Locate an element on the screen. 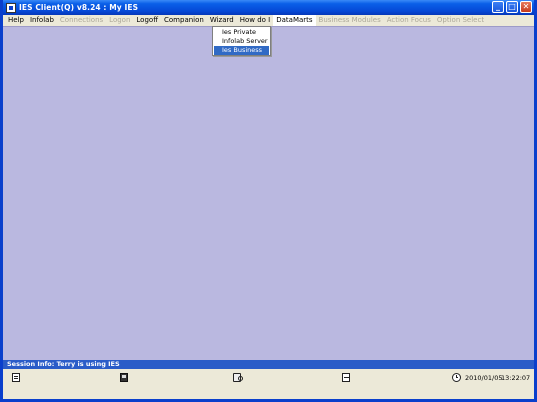  swap-icon is located at coordinates (346, 377).